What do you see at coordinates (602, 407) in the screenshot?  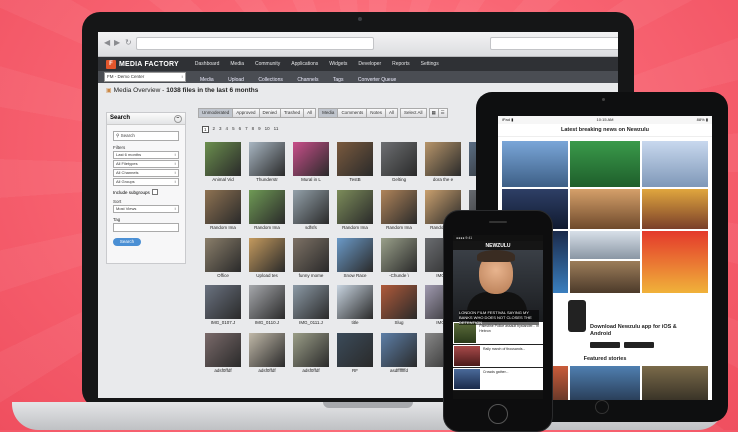 I see `tablet-home-button` at bounding box center [602, 407].